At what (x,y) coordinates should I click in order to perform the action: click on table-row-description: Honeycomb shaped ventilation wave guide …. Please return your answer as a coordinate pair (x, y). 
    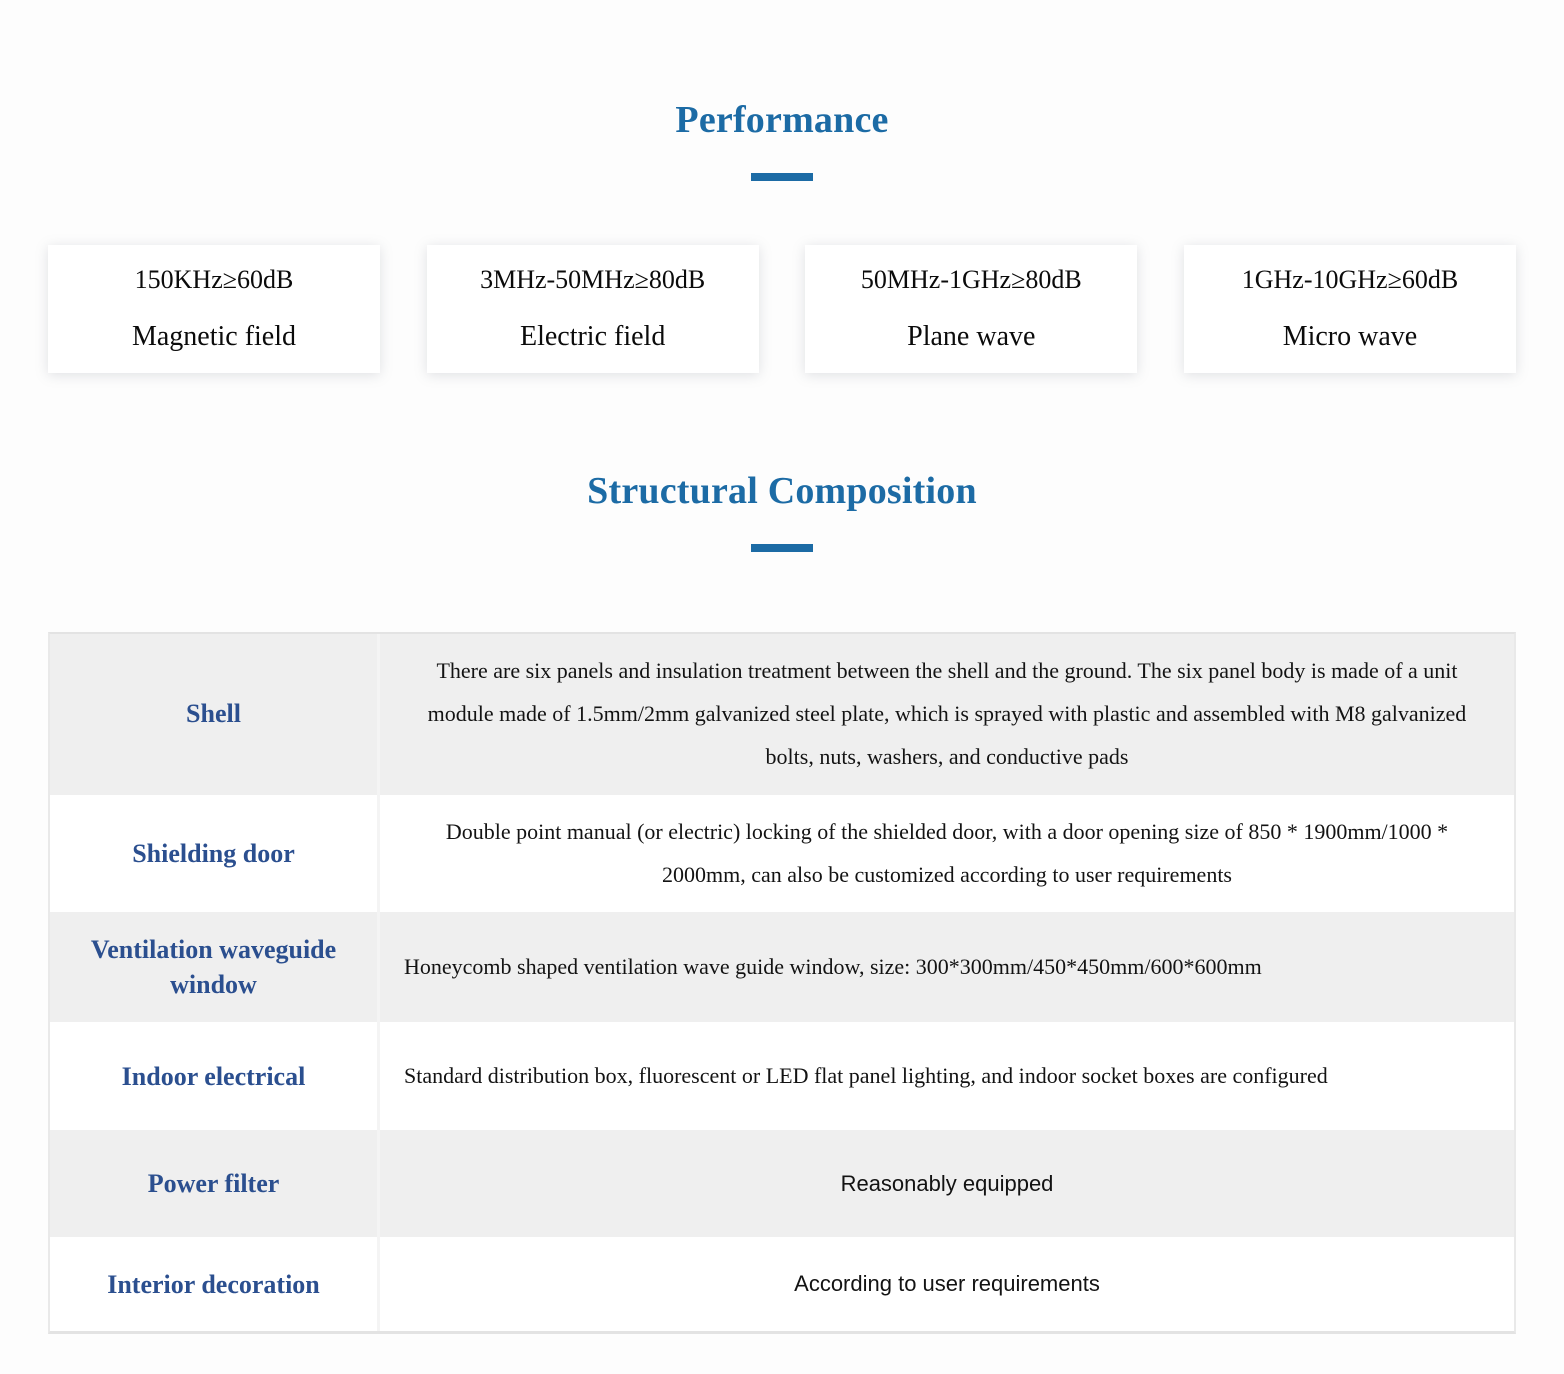
    Looking at the image, I should click on (833, 966).